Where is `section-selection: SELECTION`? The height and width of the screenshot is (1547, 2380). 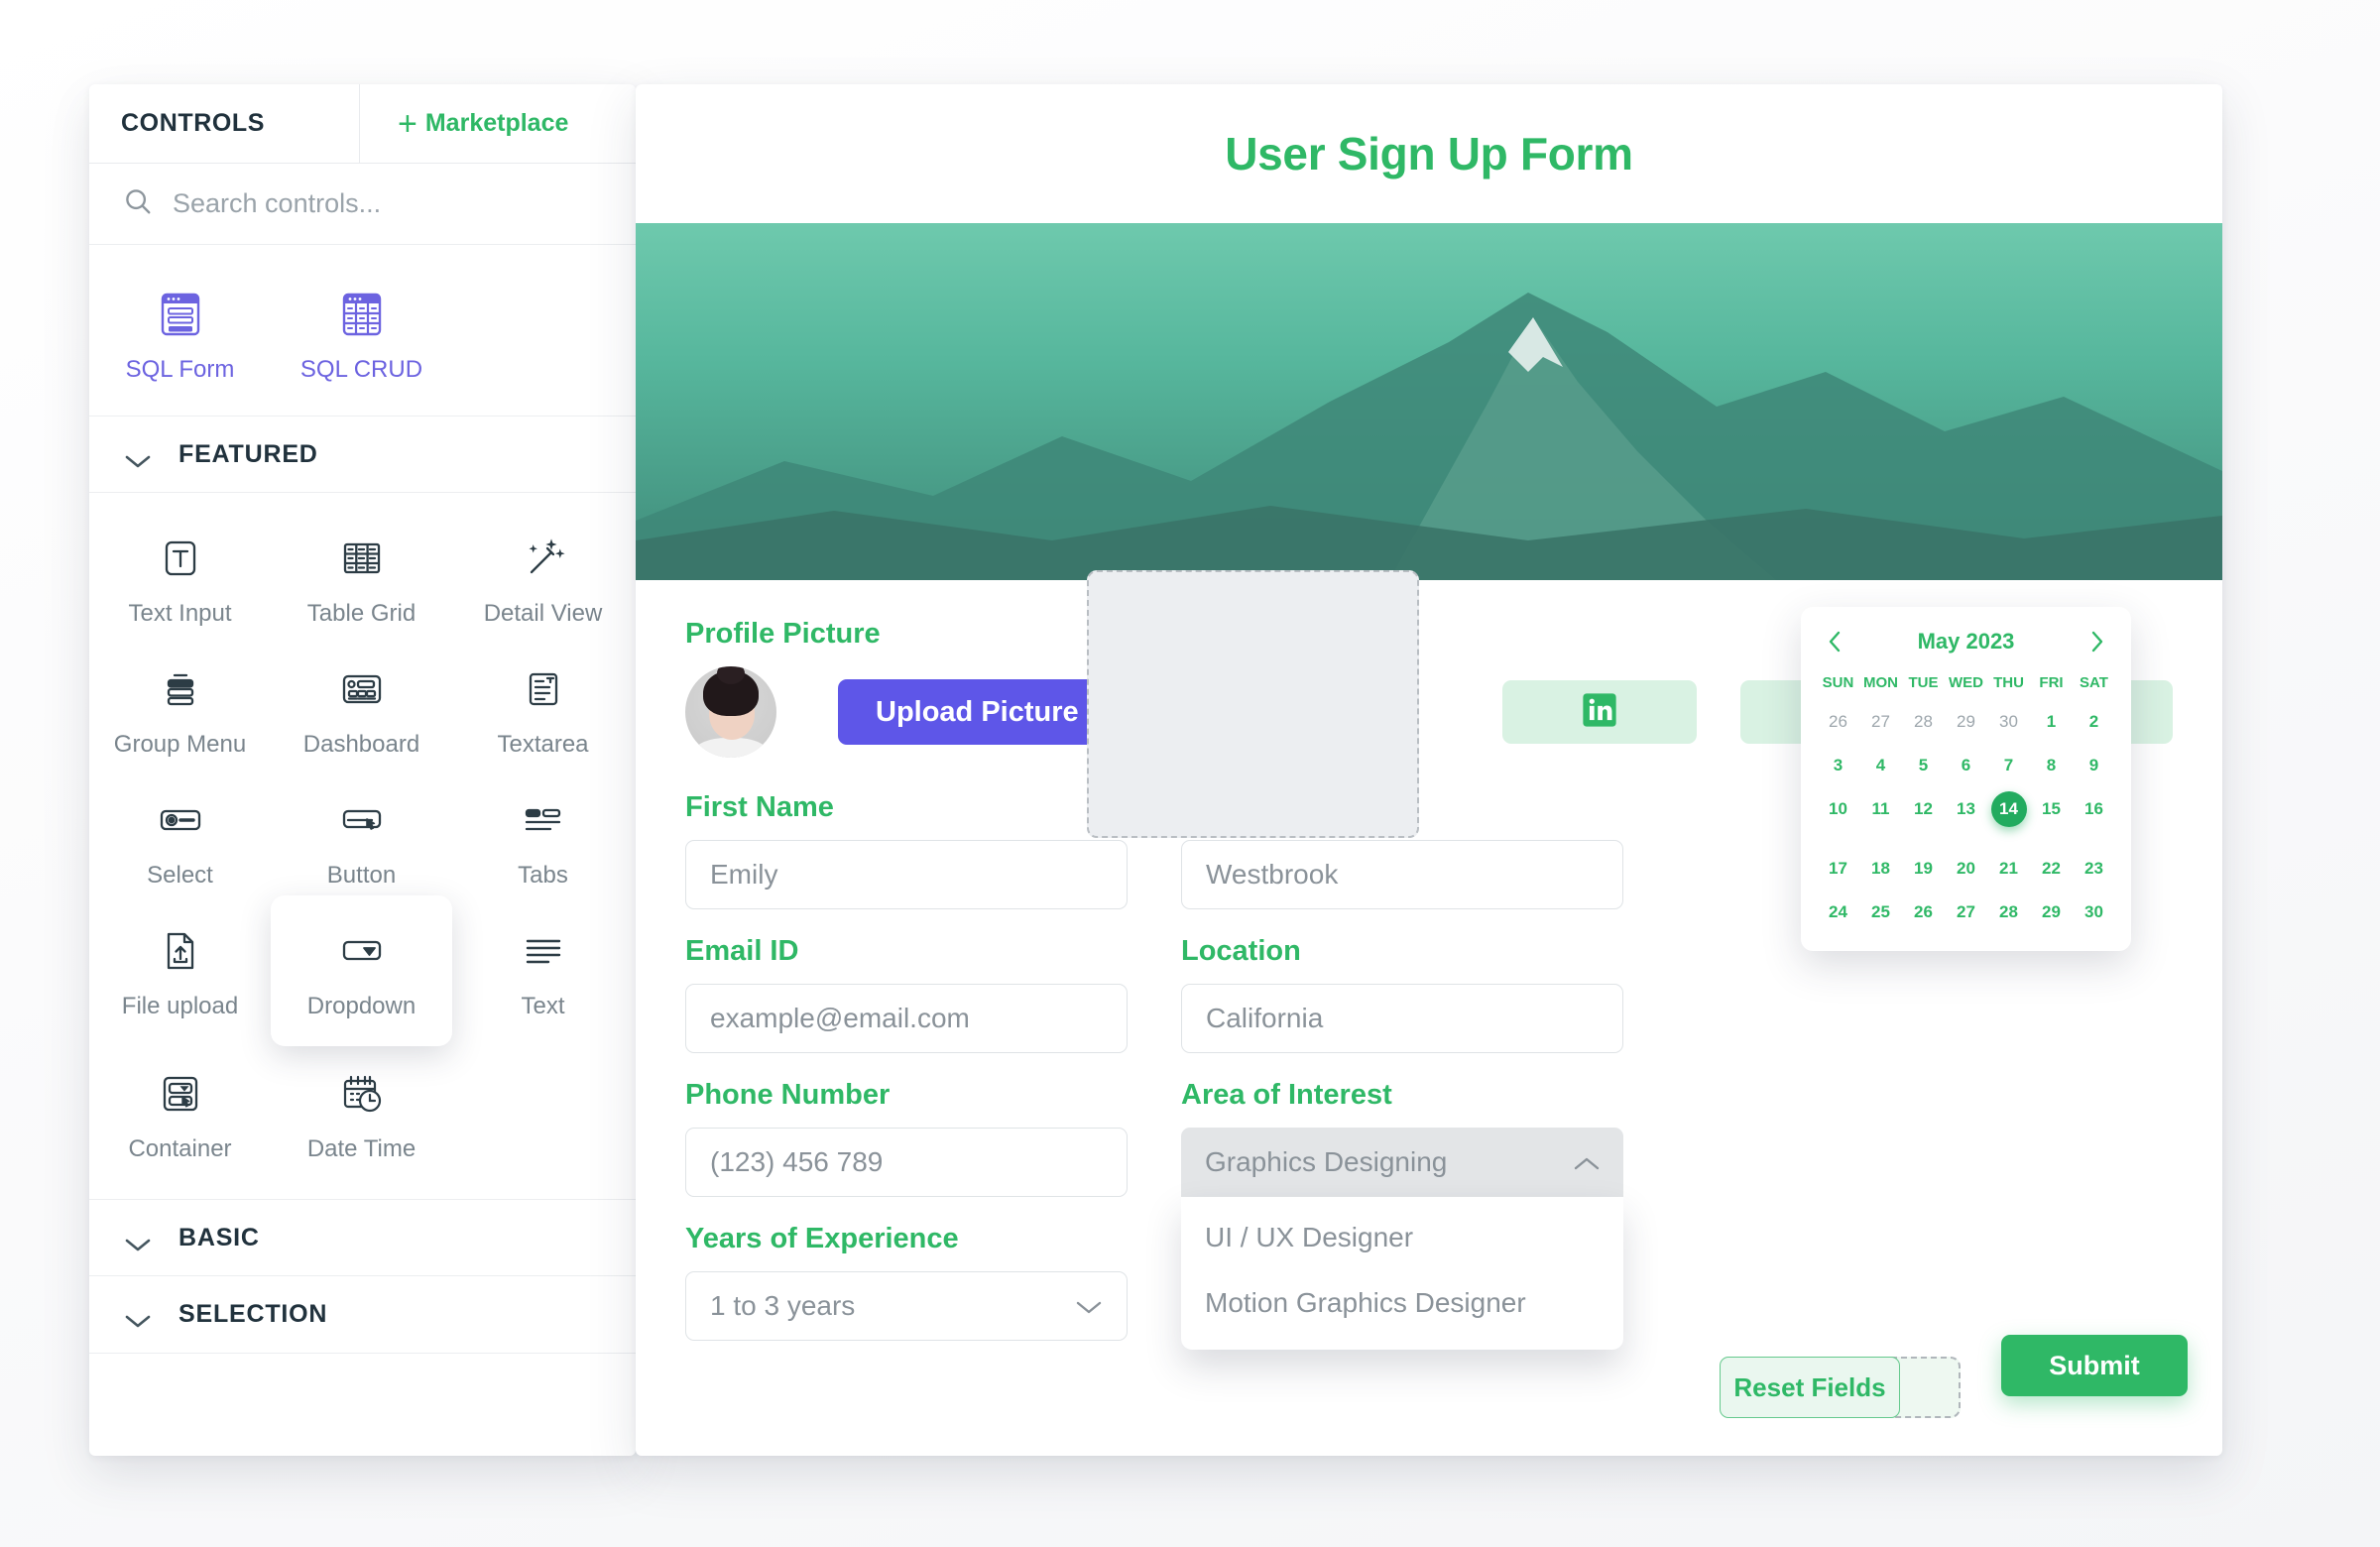
section-selection: SELECTION is located at coordinates (362, 1315).